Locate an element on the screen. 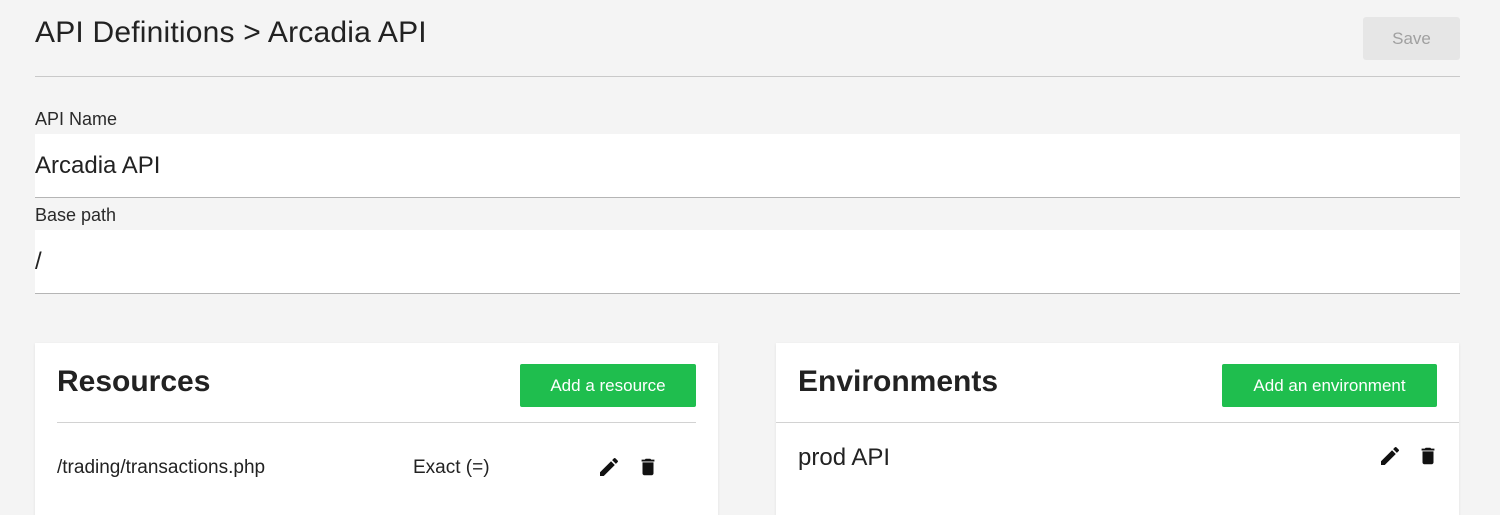 Image resolution: width=1500 pixels, height=515 pixels. resources-title: Resources is located at coordinates (134, 381).